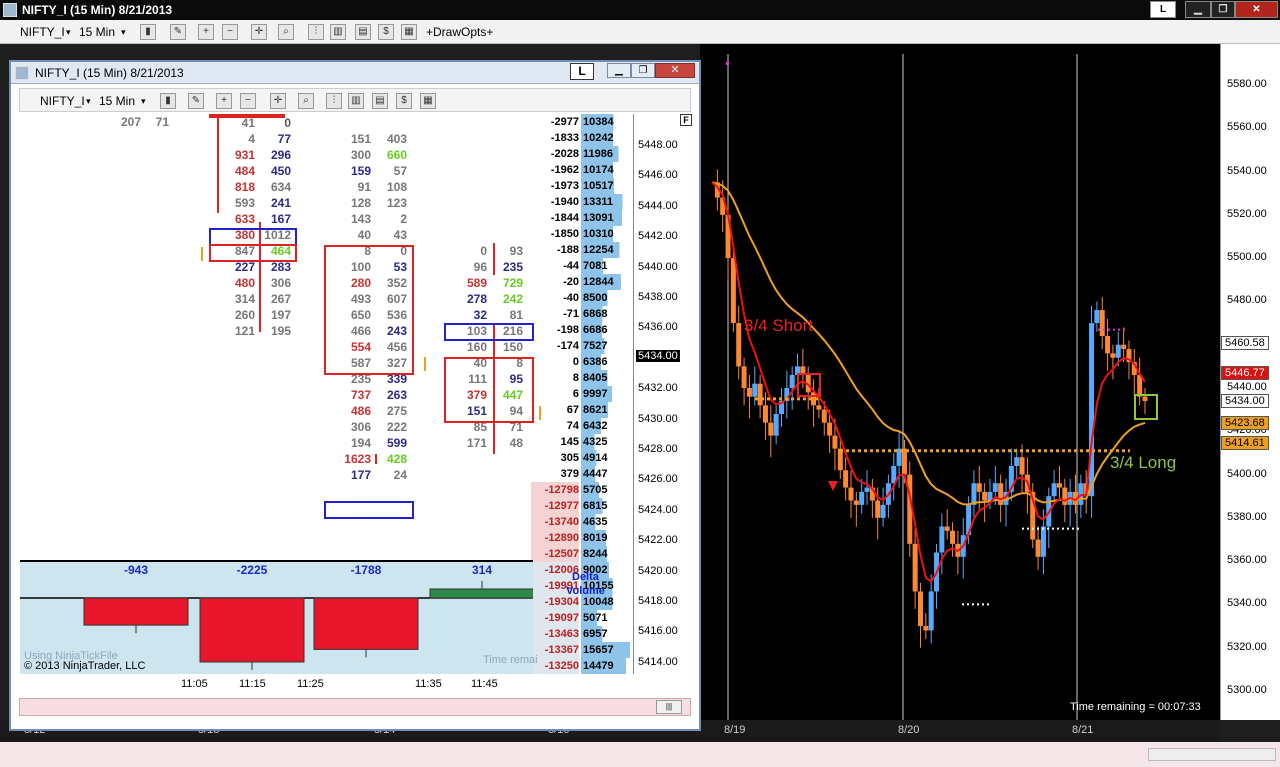  I want to click on price-tick: 5420.00, so click(658, 570).